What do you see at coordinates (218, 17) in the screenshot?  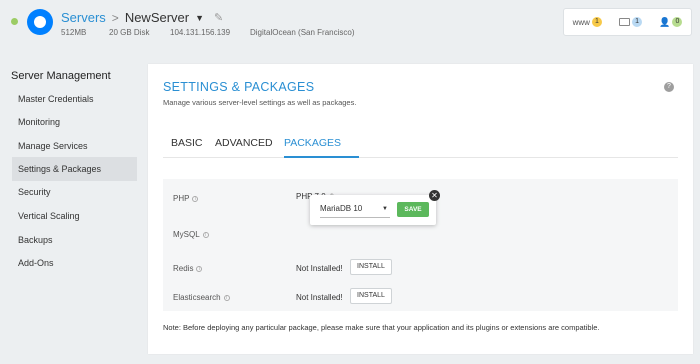 I see `pencil-icon: ✎` at bounding box center [218, 17].